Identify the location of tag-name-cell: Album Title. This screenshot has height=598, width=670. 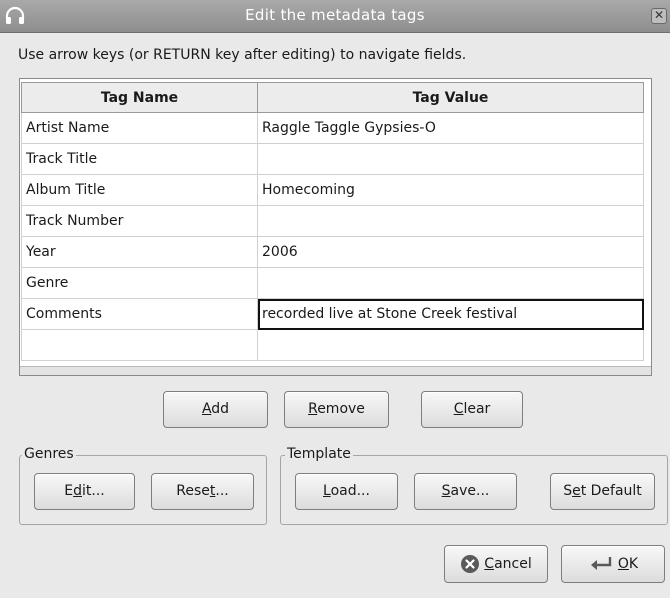
(139, 190).